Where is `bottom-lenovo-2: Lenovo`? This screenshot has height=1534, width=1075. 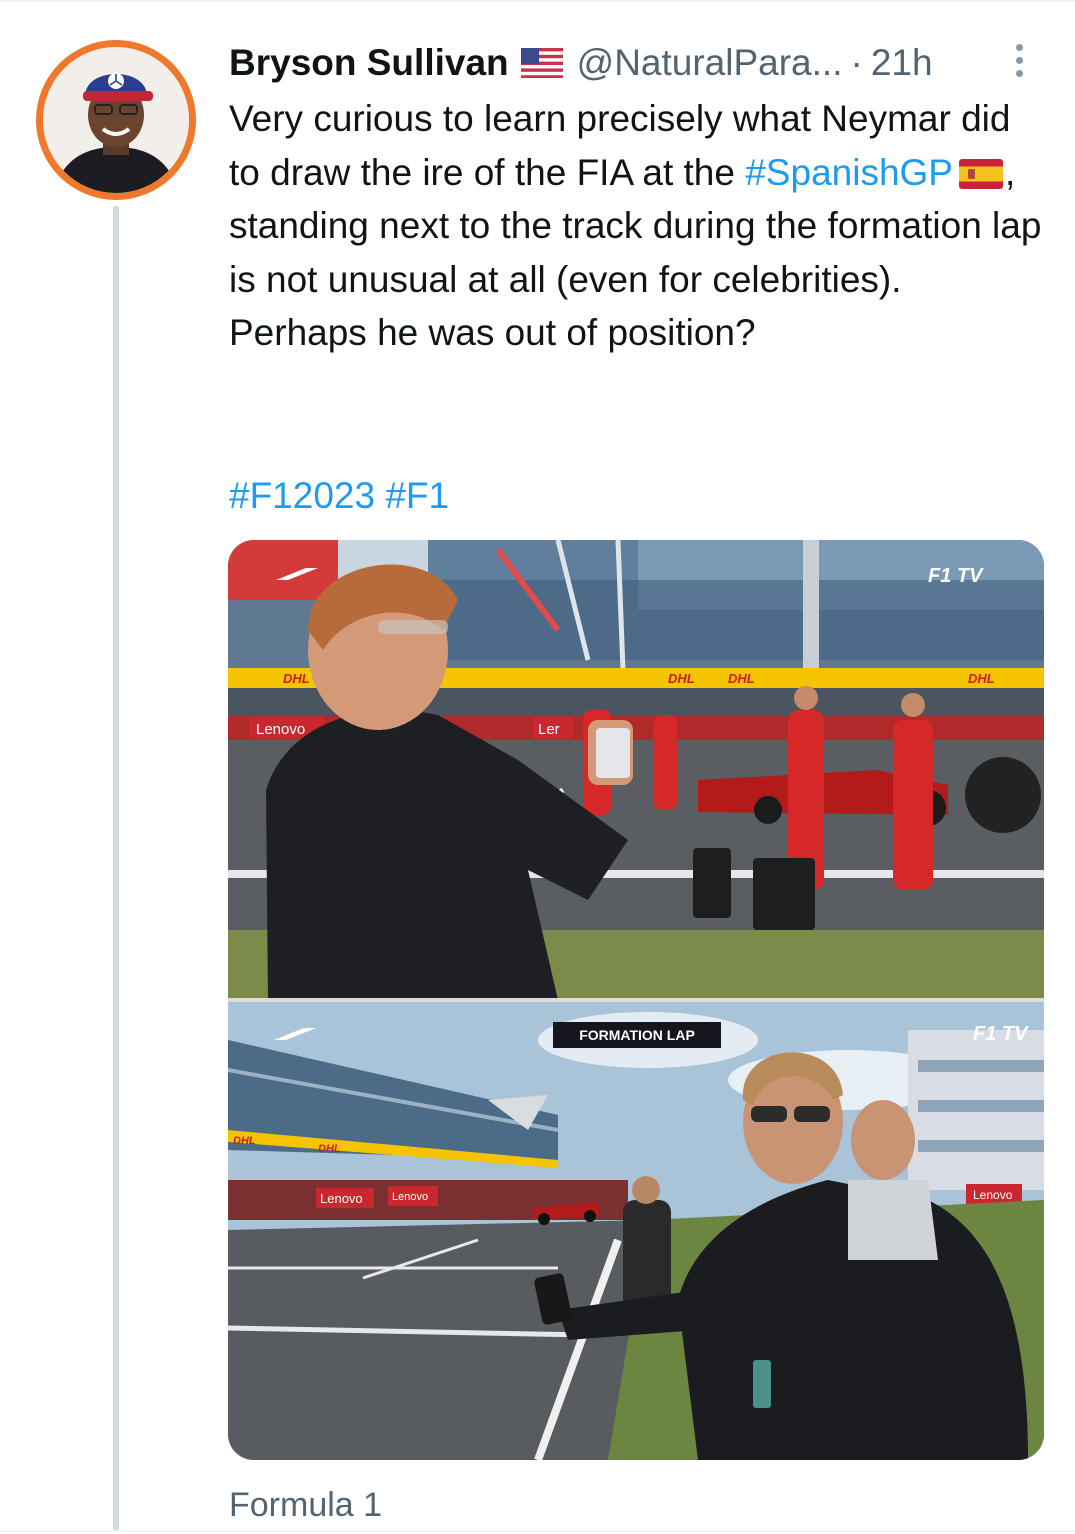
bottom-lenovo-2: Lenovo is located at coordinates (410, 1197).